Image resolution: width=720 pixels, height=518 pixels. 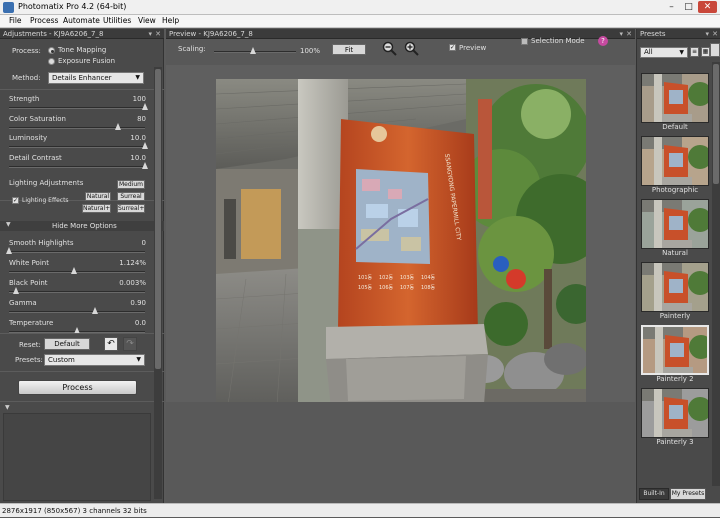 I want to click on preview-checkbox: ✓, so click(x=452, y=47).